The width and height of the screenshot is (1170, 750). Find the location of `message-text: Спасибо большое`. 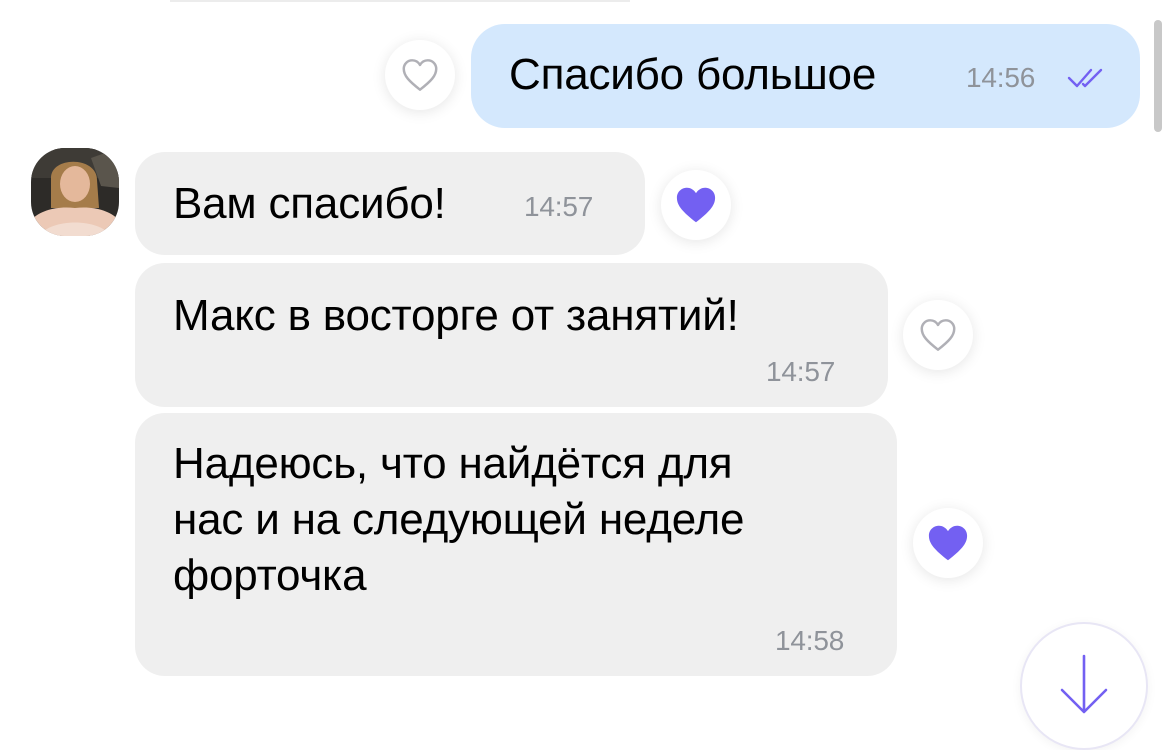

message-text: Спасибо большое is located at coordinates (693, 74).